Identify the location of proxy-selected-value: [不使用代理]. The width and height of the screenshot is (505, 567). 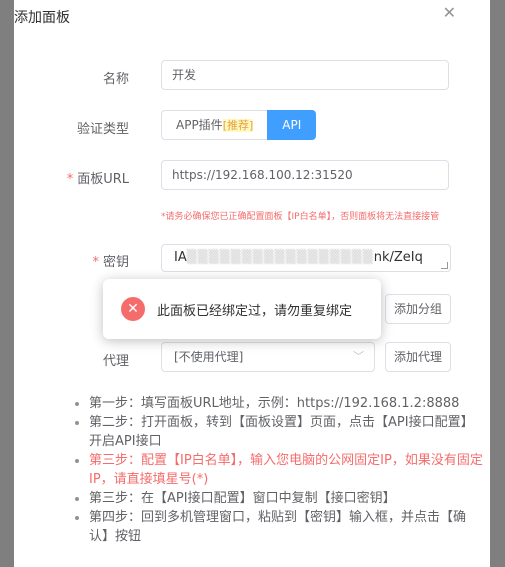
(209, 357).